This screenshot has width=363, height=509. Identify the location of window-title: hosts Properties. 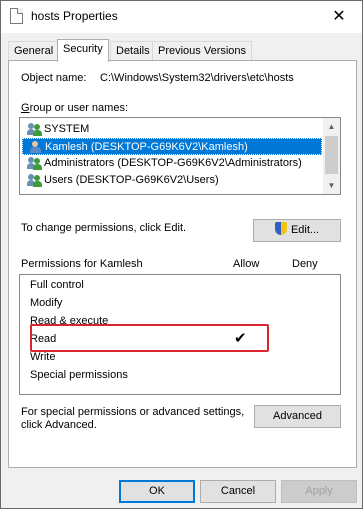
(74, 16).